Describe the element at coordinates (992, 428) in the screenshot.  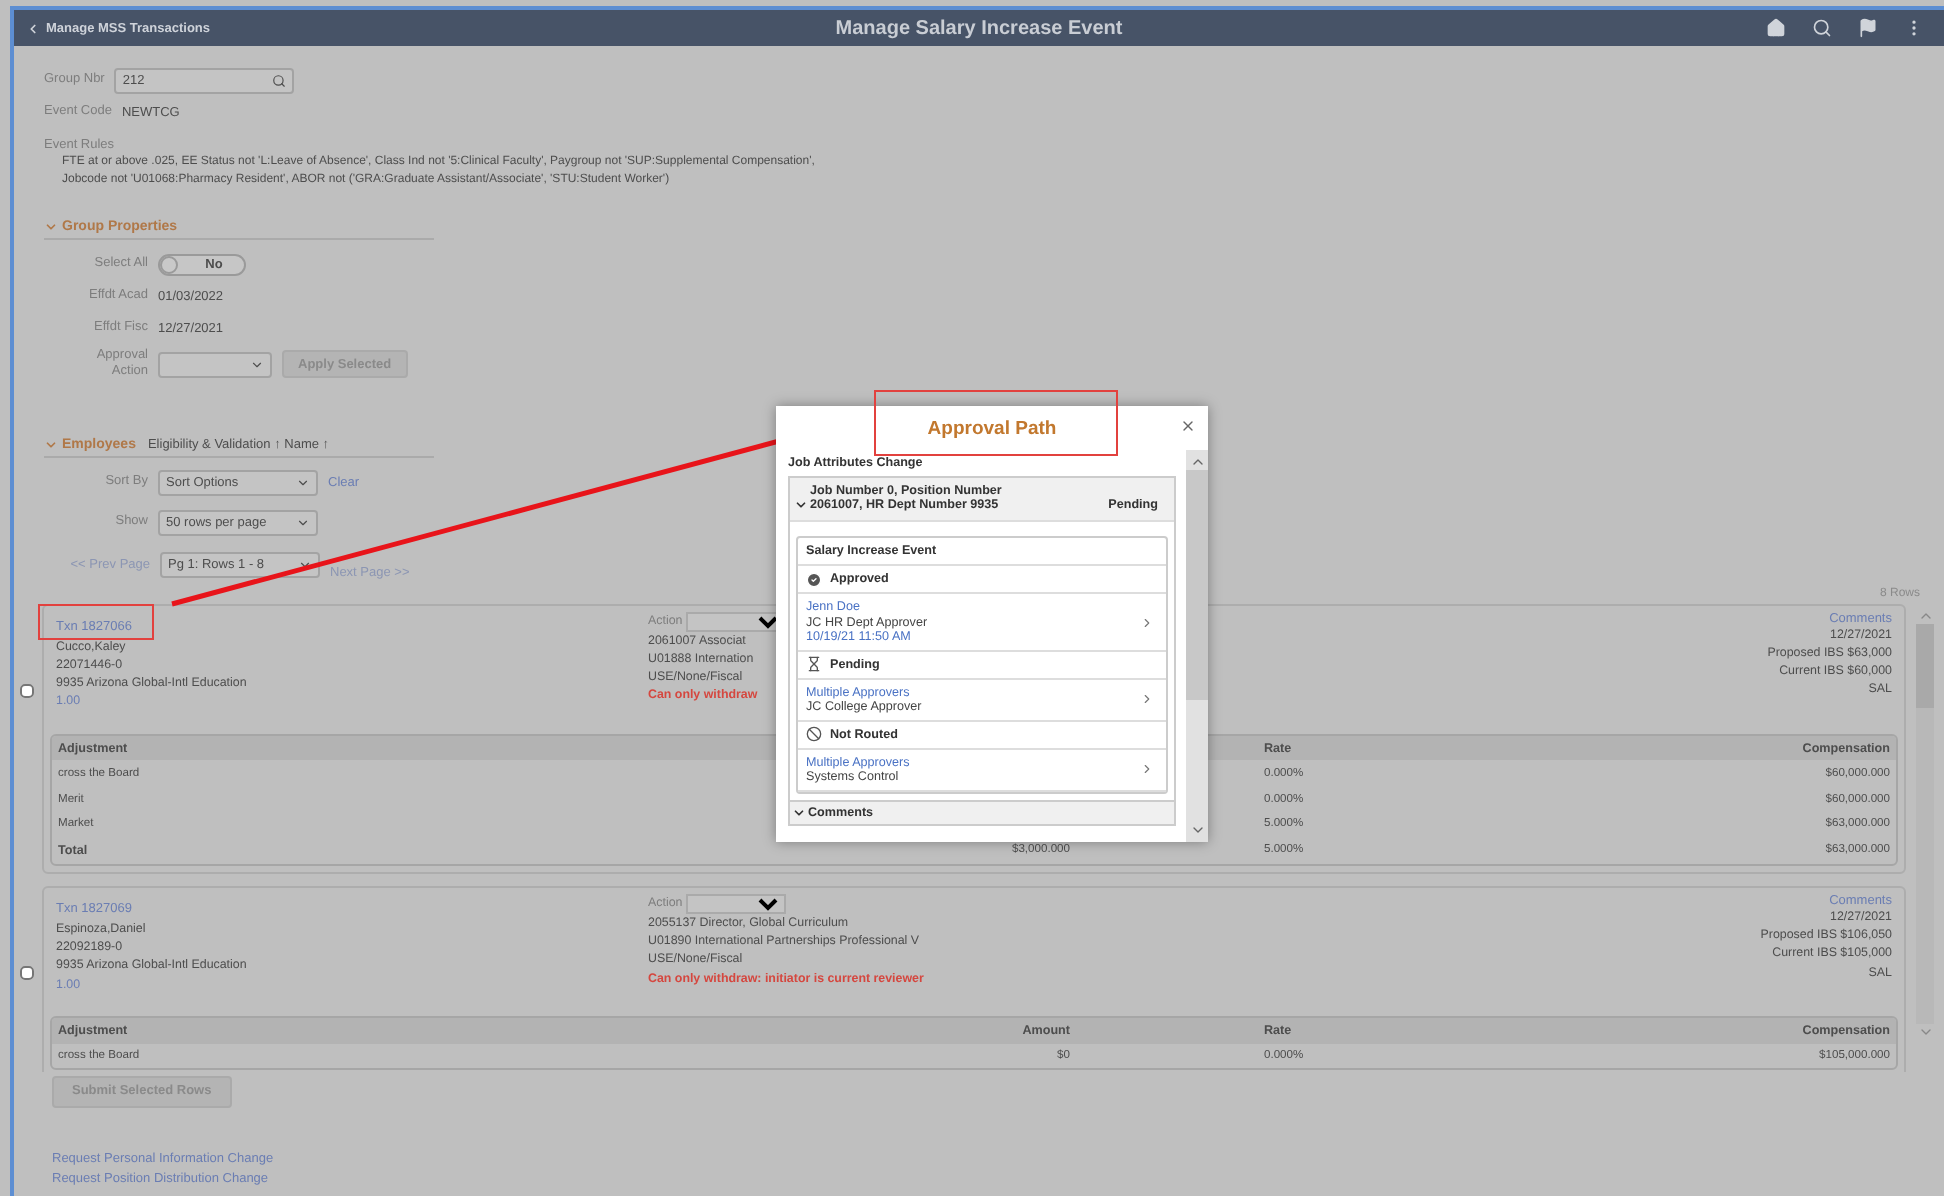
I see `dialog-title: Approval Path` at that location.